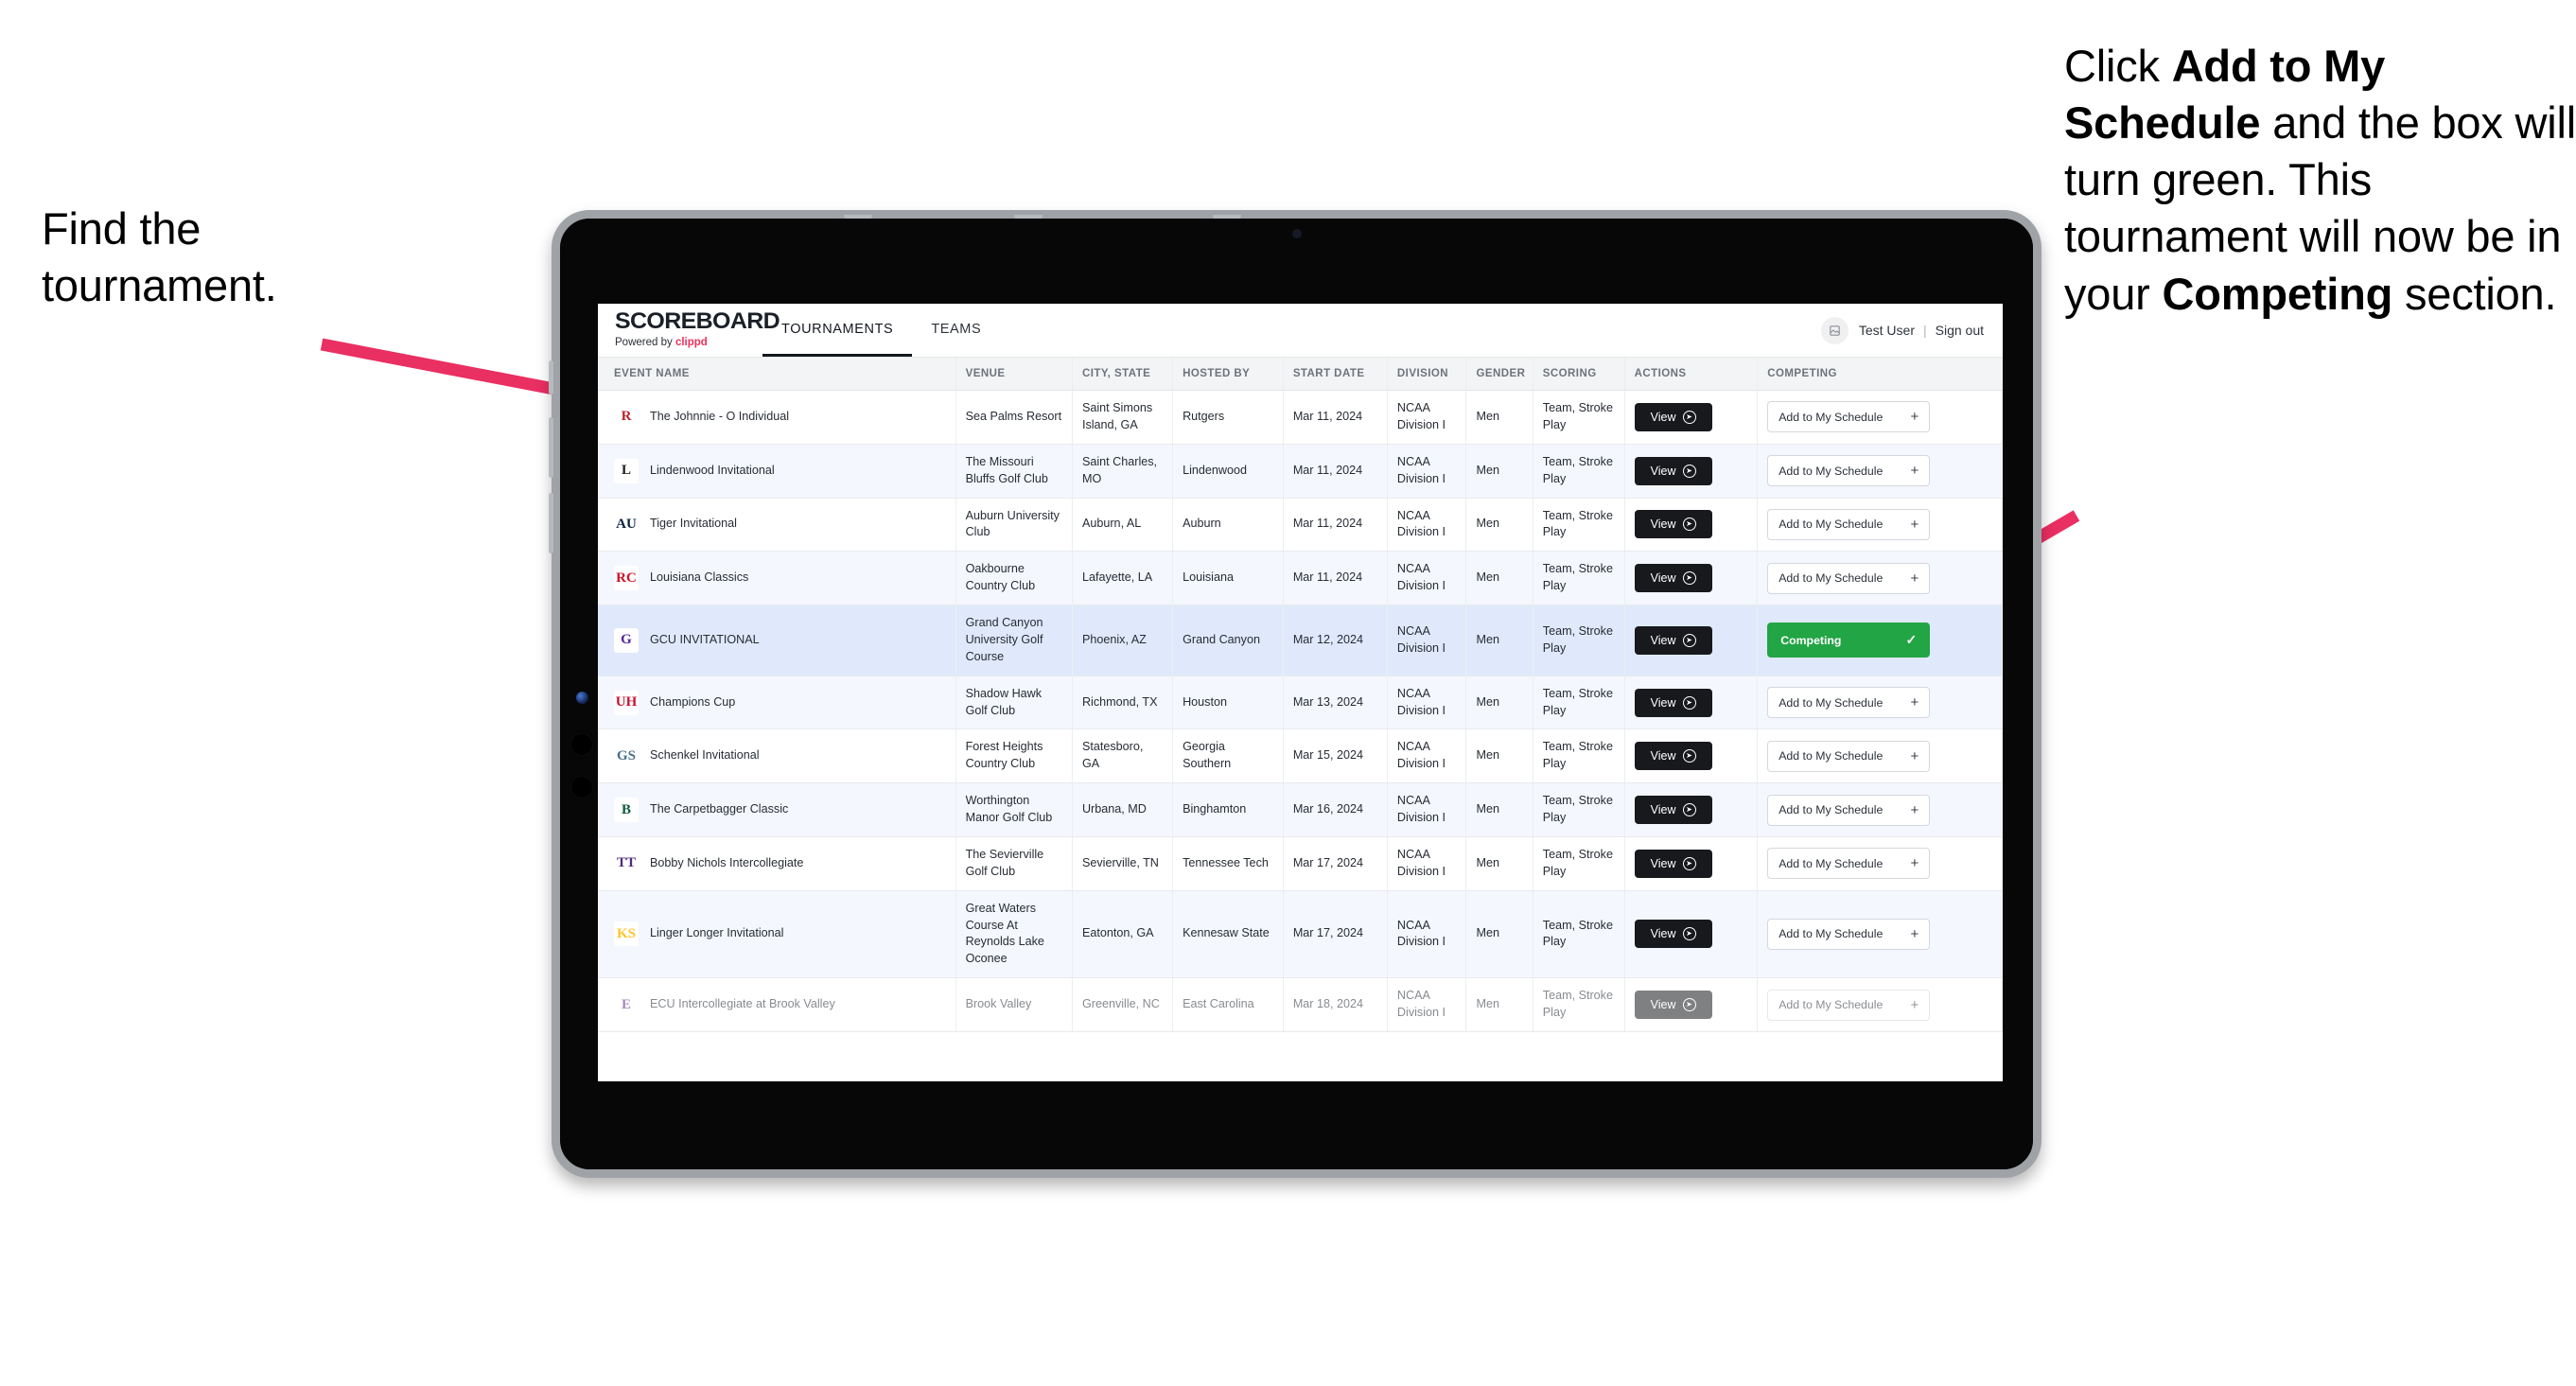 Image resolution: width=2576 pixels, height=1386 pixels. Describe the element at coordinates (1297, 233) in the screenshot. I see `front-camera-icon` at that location.